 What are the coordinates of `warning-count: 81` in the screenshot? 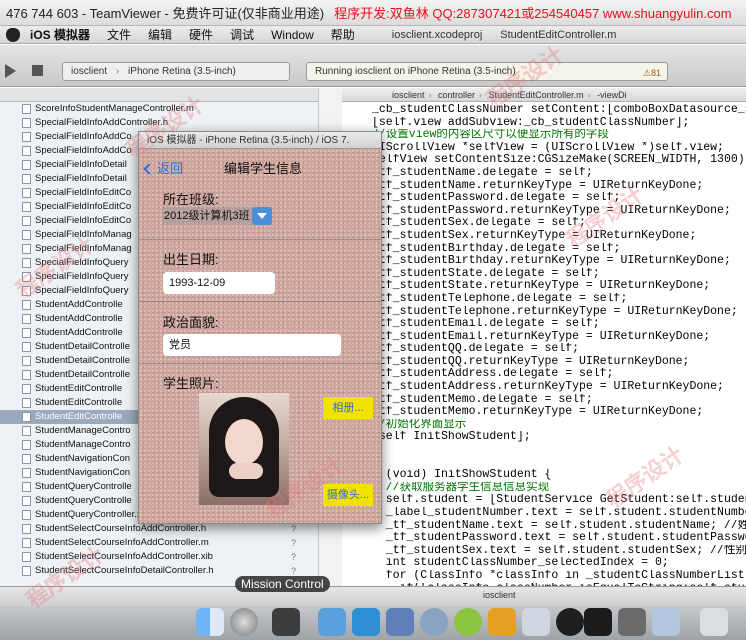 It's located at (655, 73).